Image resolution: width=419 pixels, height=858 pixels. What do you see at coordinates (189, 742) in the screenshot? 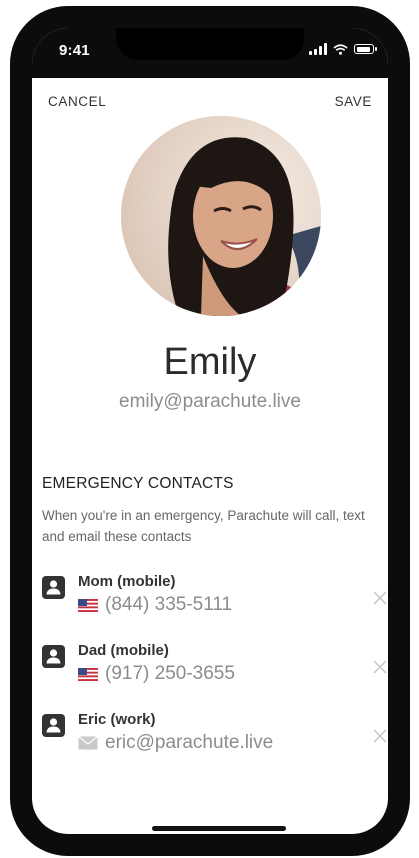
I see `contact-email: eric@parachute.live` at bounding box center [189, 742].